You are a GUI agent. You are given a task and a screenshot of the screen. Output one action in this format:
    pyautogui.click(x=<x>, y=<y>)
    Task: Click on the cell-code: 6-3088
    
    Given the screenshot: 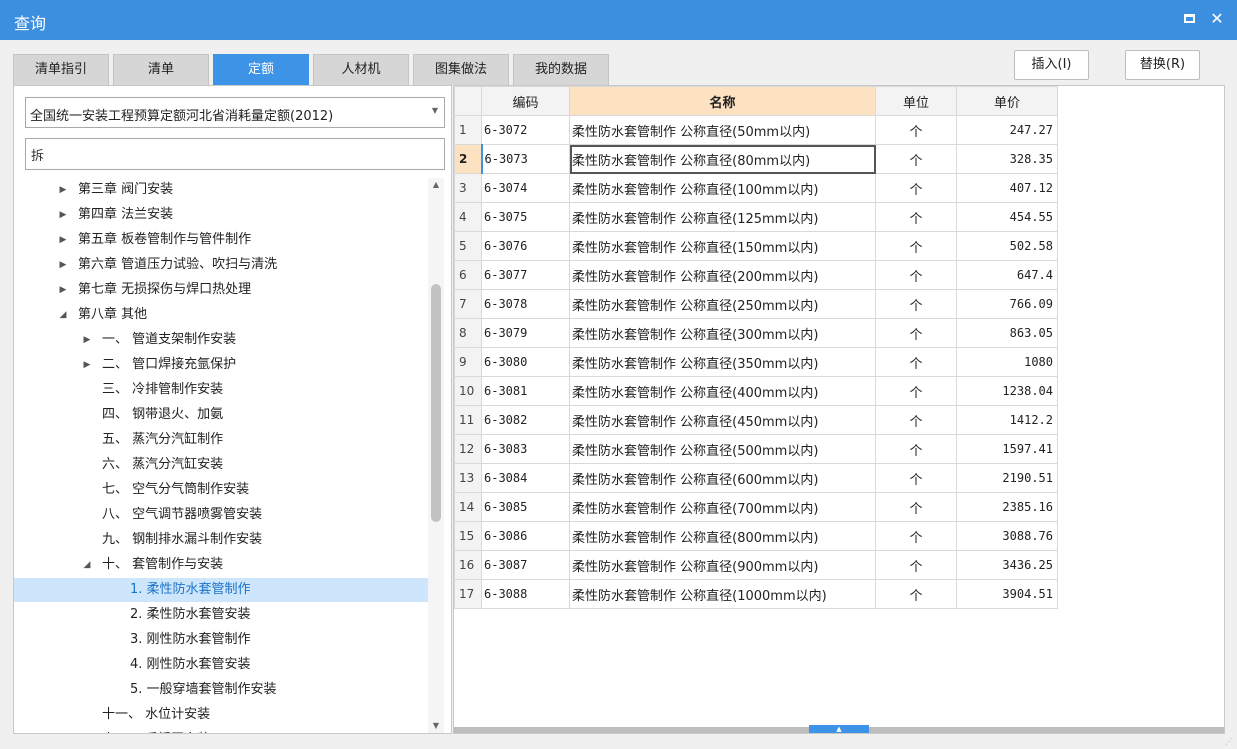 What is the action you would take?
    pyautogui.click(x=525, y=594)
    